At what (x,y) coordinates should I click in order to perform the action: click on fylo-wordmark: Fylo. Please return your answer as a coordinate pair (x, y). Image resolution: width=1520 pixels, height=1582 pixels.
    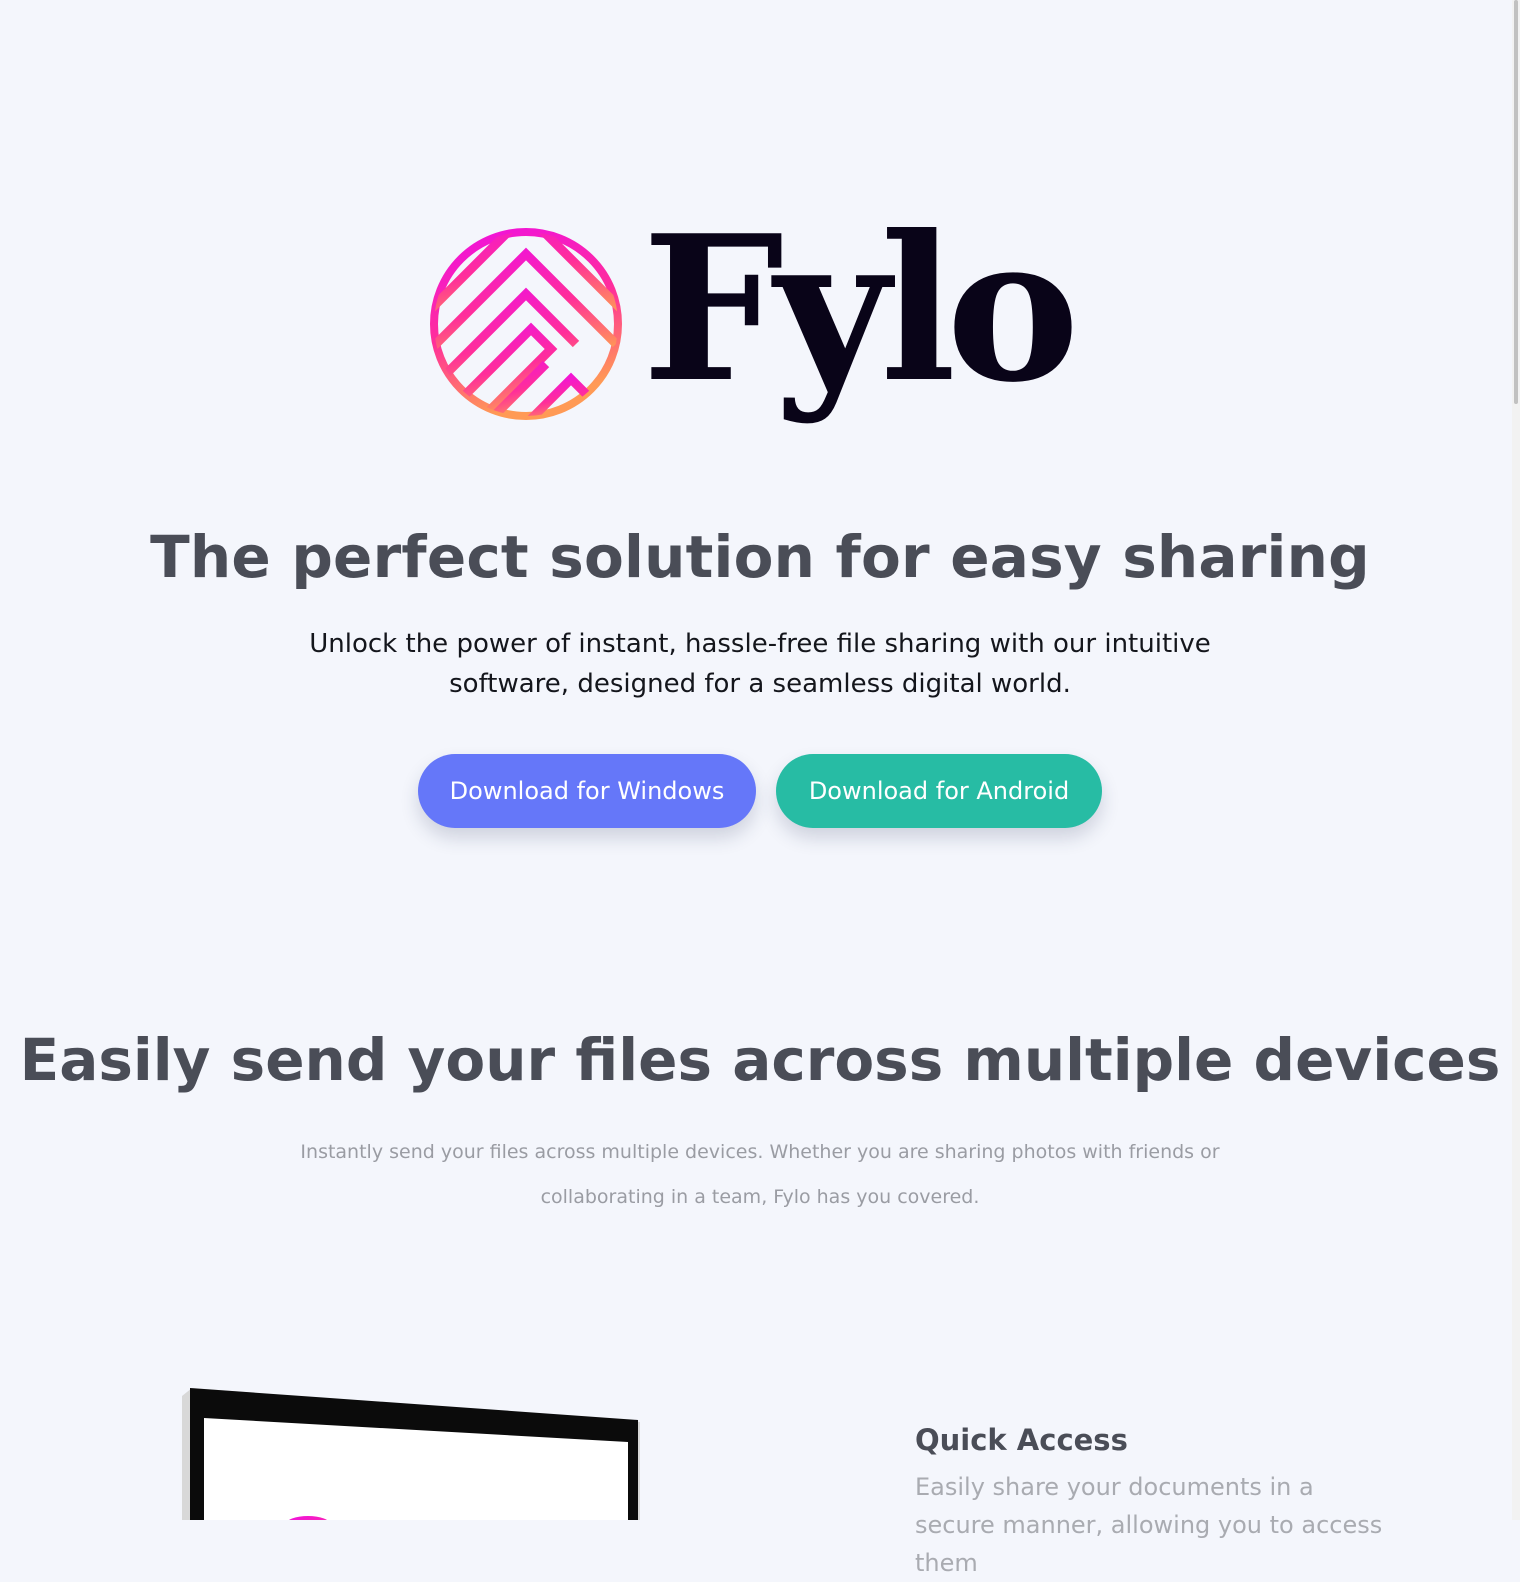
    Looking at the image, I should click on (861, 309).